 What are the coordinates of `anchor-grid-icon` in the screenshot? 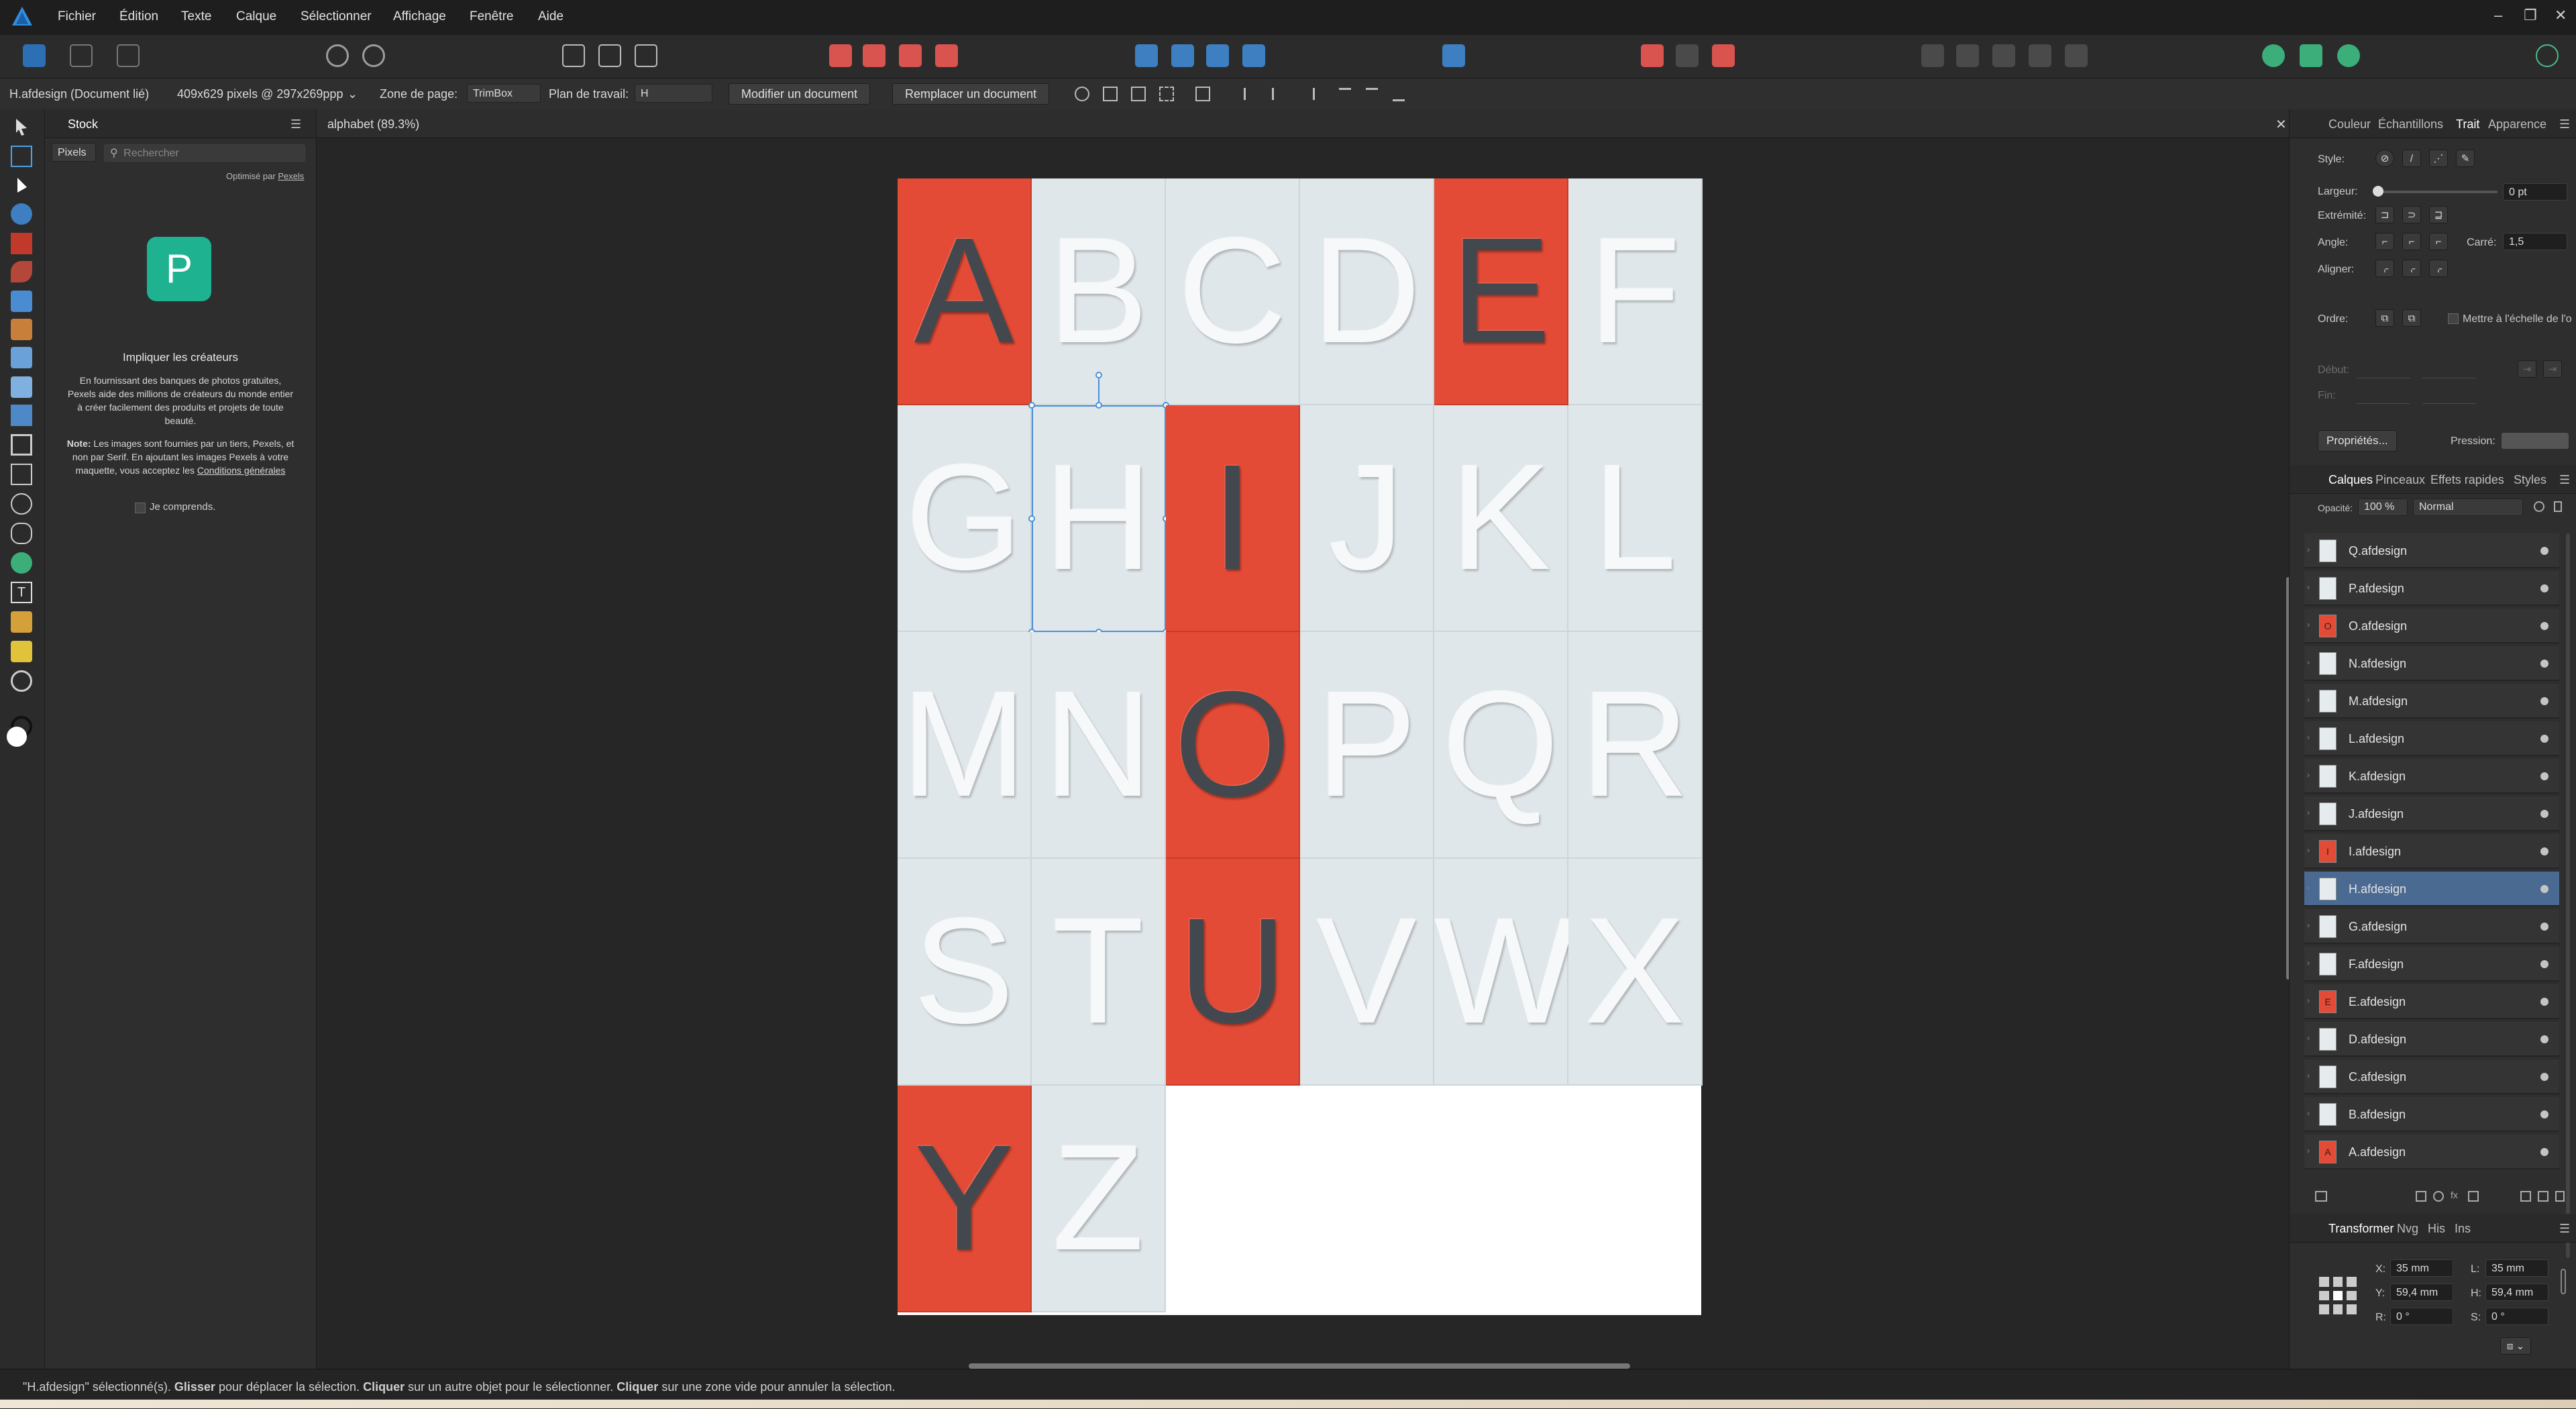 It's located at (2338, 1295).